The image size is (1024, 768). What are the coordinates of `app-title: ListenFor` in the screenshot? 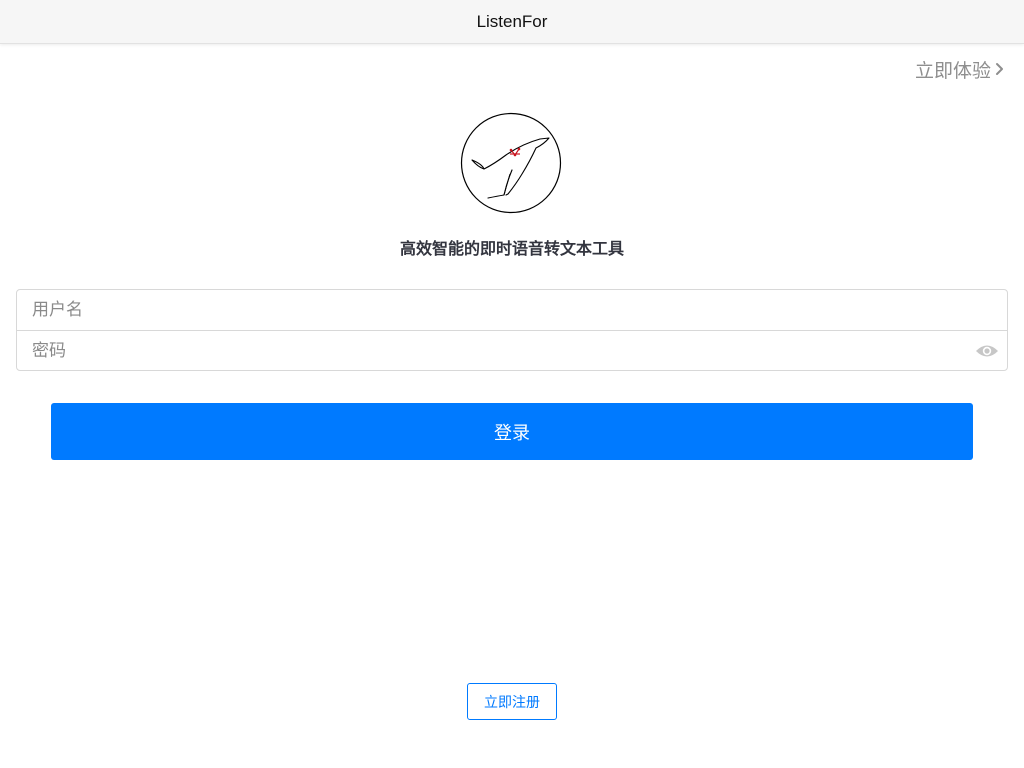 It's located at (512, 21).